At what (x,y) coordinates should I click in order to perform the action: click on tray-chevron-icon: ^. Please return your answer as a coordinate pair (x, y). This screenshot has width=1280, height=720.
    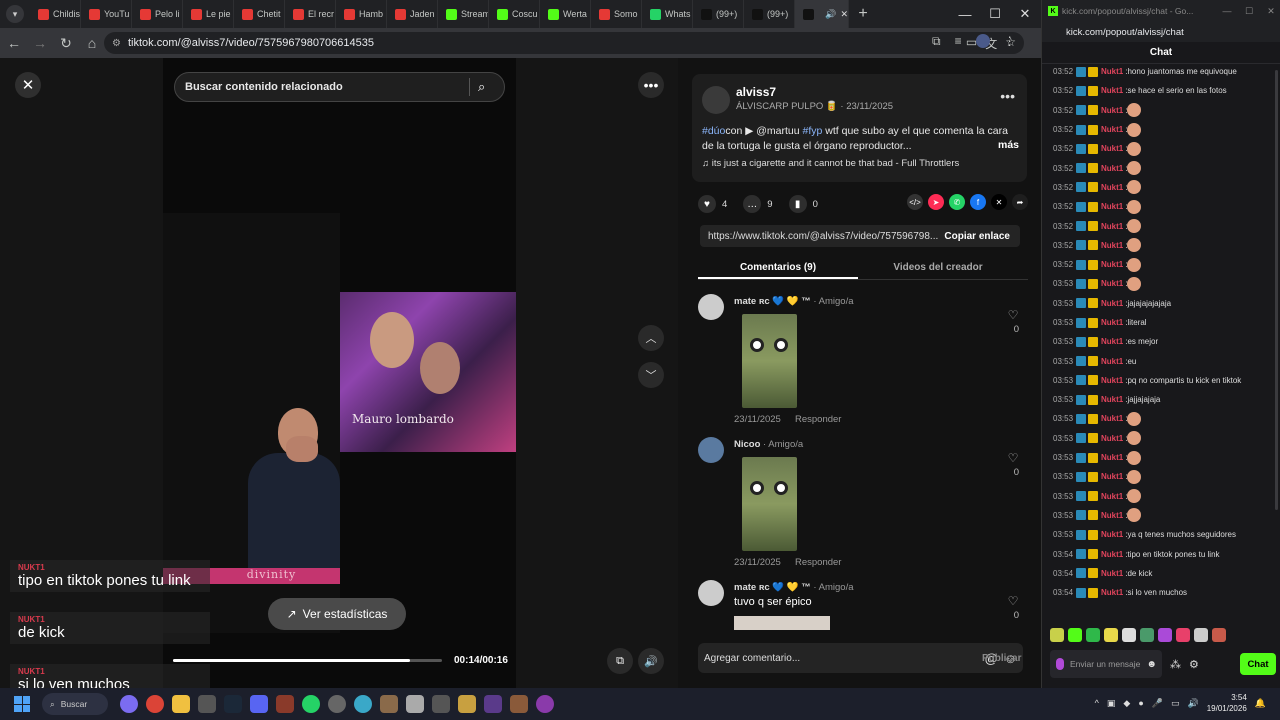
    Looking at the image, I should click on (1097, 703).